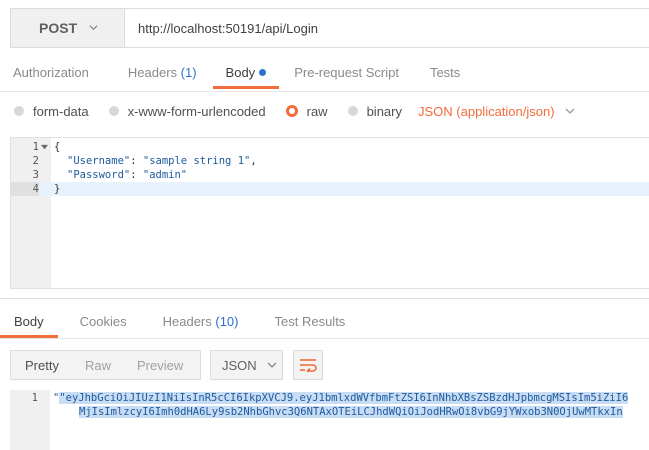  What do you see at coordinates (310, 322) in the screenshot?
I see `tab-test-results: Test Results` at bounding box center [310, 322].